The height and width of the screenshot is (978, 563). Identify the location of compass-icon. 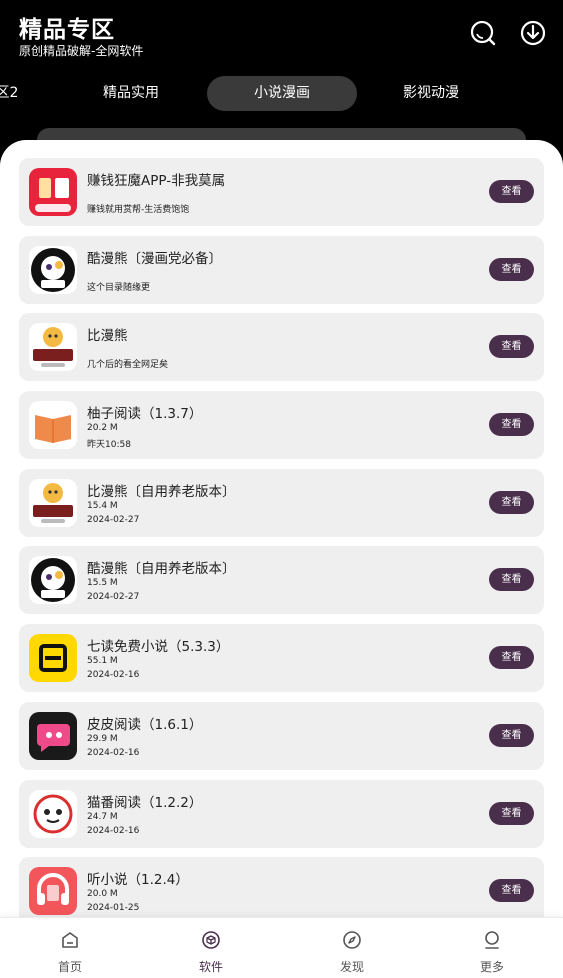
(352, 940).